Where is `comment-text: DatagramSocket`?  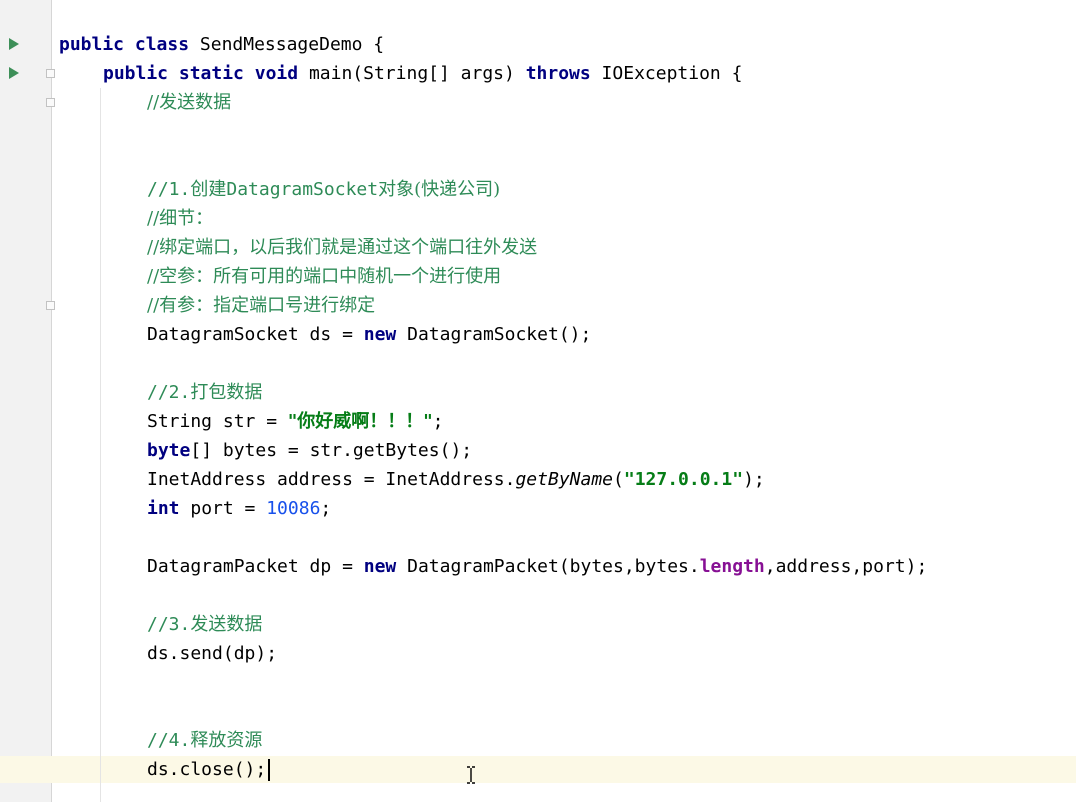
comment-text: DatagramSocket is located at coordinates (302, 189).